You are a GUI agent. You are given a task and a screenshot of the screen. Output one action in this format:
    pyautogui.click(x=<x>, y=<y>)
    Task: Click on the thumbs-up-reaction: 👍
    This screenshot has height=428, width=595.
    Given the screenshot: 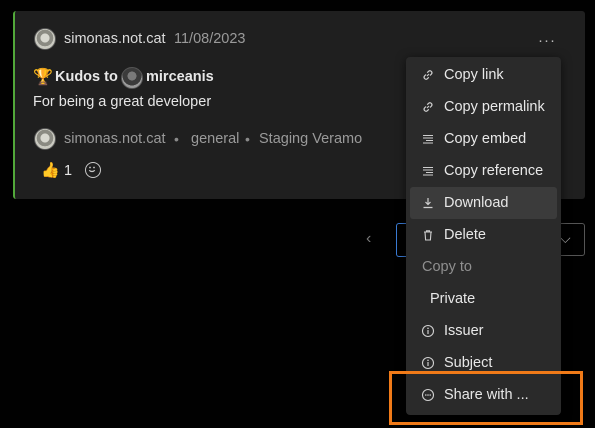 What is the action you would take?
    pyautogui.click(x=50, y=170)
    